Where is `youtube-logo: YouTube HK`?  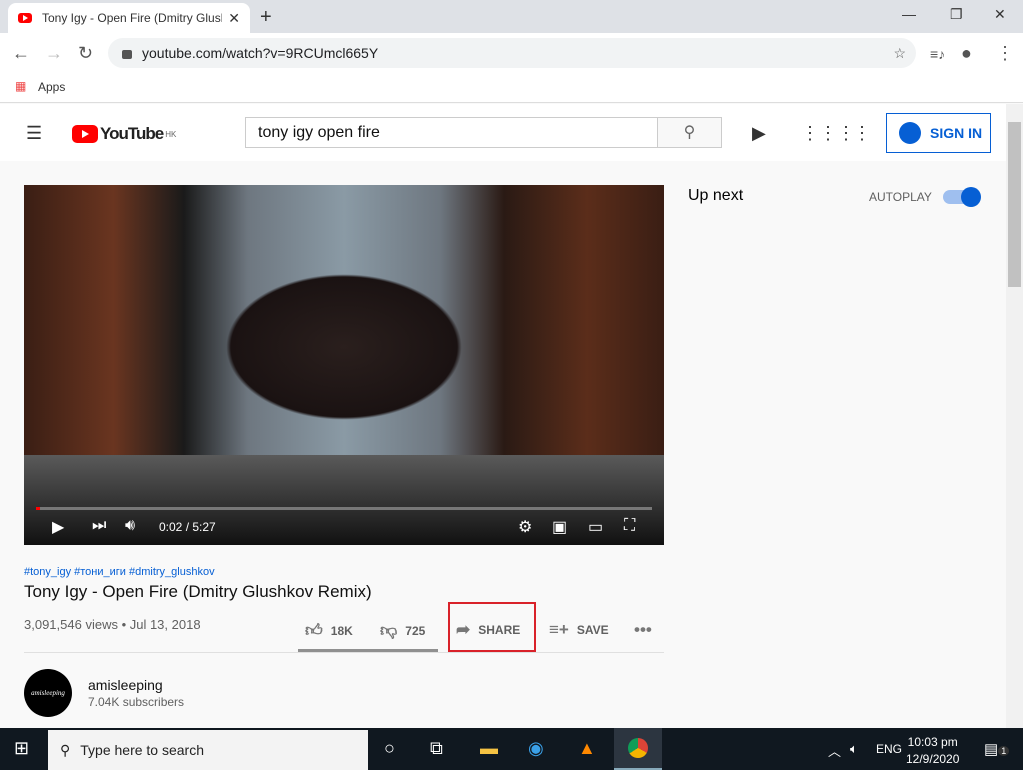 youtube-logo: YouTube HK is located at coordinates (124, 134).